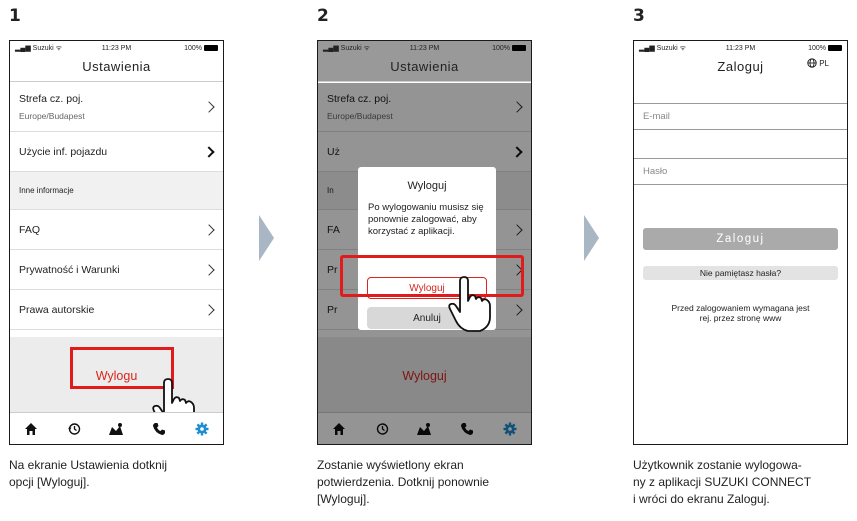  I want to click on caption-line: i wróci do ekranu Zaloguj., so click(701, 499).